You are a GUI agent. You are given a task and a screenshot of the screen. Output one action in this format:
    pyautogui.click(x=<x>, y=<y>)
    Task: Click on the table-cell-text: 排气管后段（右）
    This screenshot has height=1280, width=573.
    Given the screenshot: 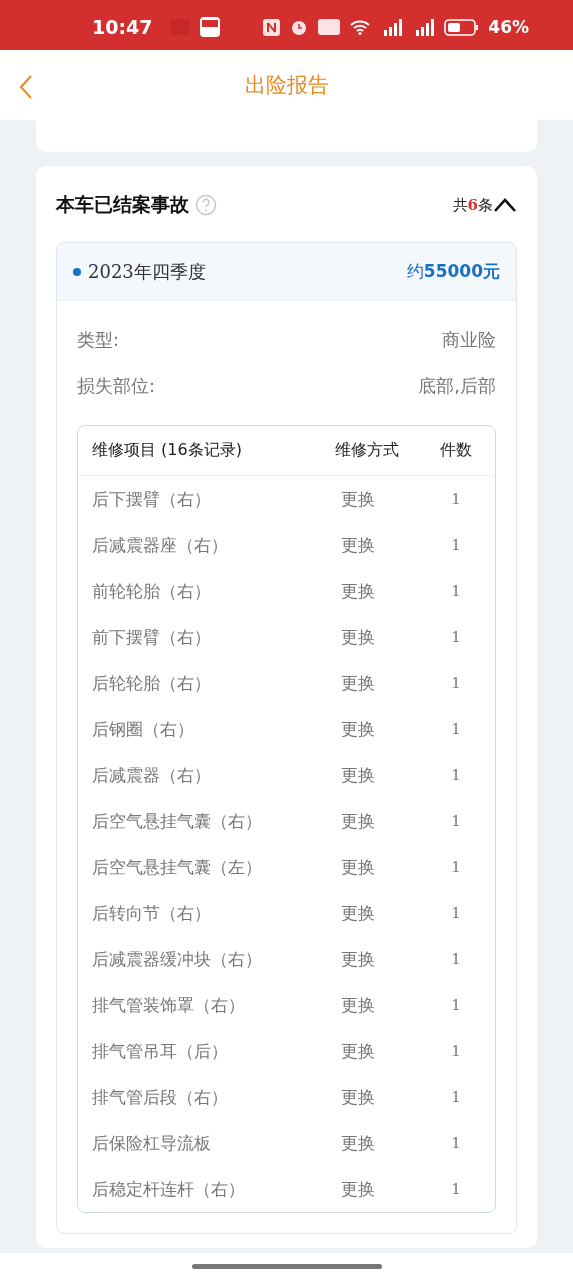 What is the action you would take?
    pyautogui.click(x=160, y=1097)
    